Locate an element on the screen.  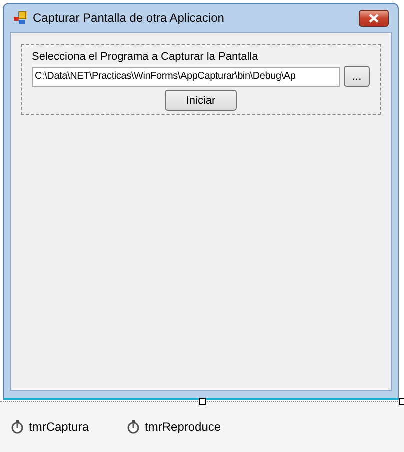
close-button is located at coordinates (374, 18).